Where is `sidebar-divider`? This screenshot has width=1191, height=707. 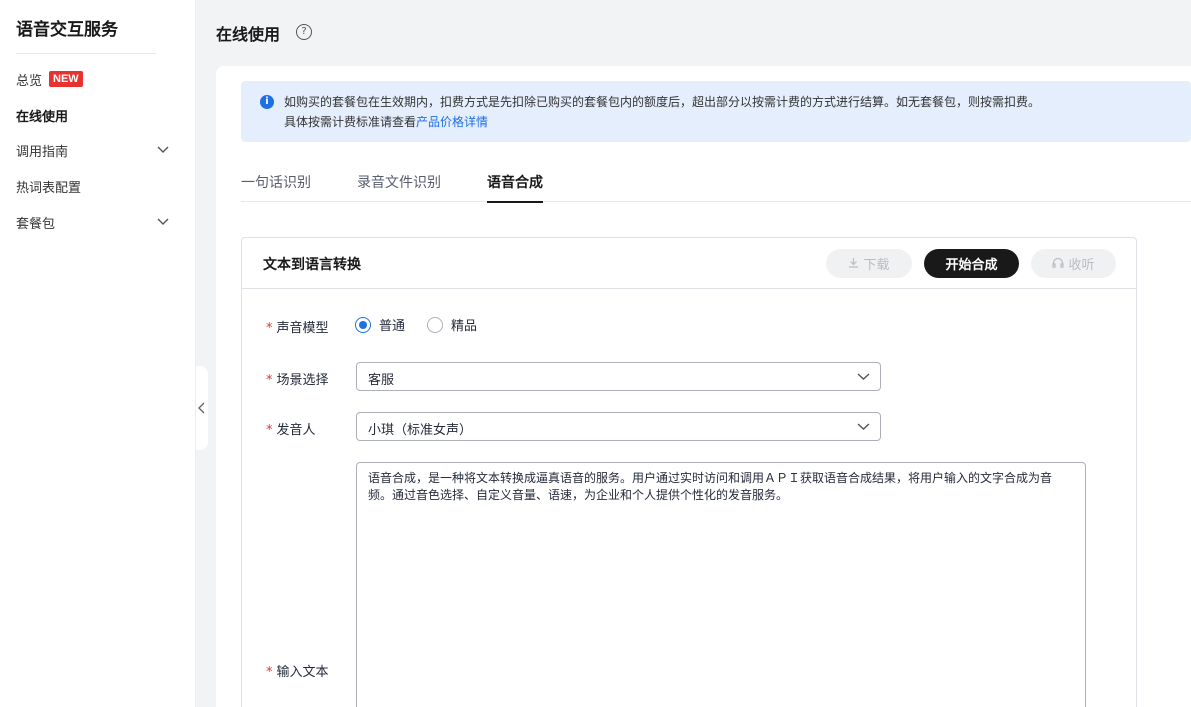 sidebar-divider is located at coordinates (86, 53).